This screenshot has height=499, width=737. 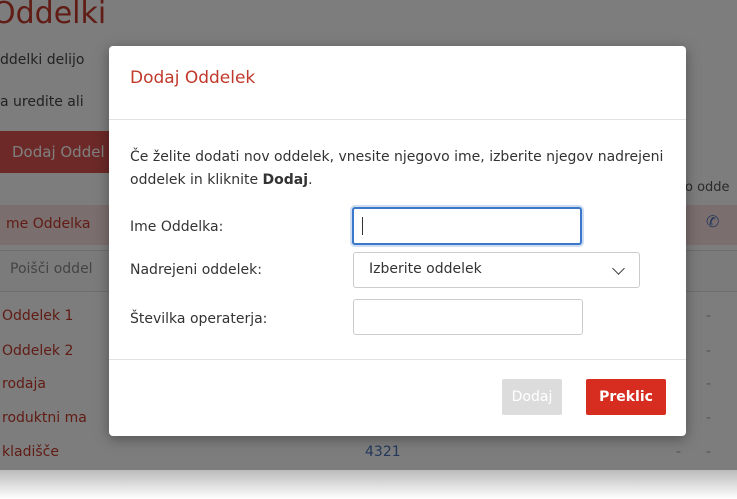 I want to click on select-value: Izberite oddelek, so click(x=425, y=269).